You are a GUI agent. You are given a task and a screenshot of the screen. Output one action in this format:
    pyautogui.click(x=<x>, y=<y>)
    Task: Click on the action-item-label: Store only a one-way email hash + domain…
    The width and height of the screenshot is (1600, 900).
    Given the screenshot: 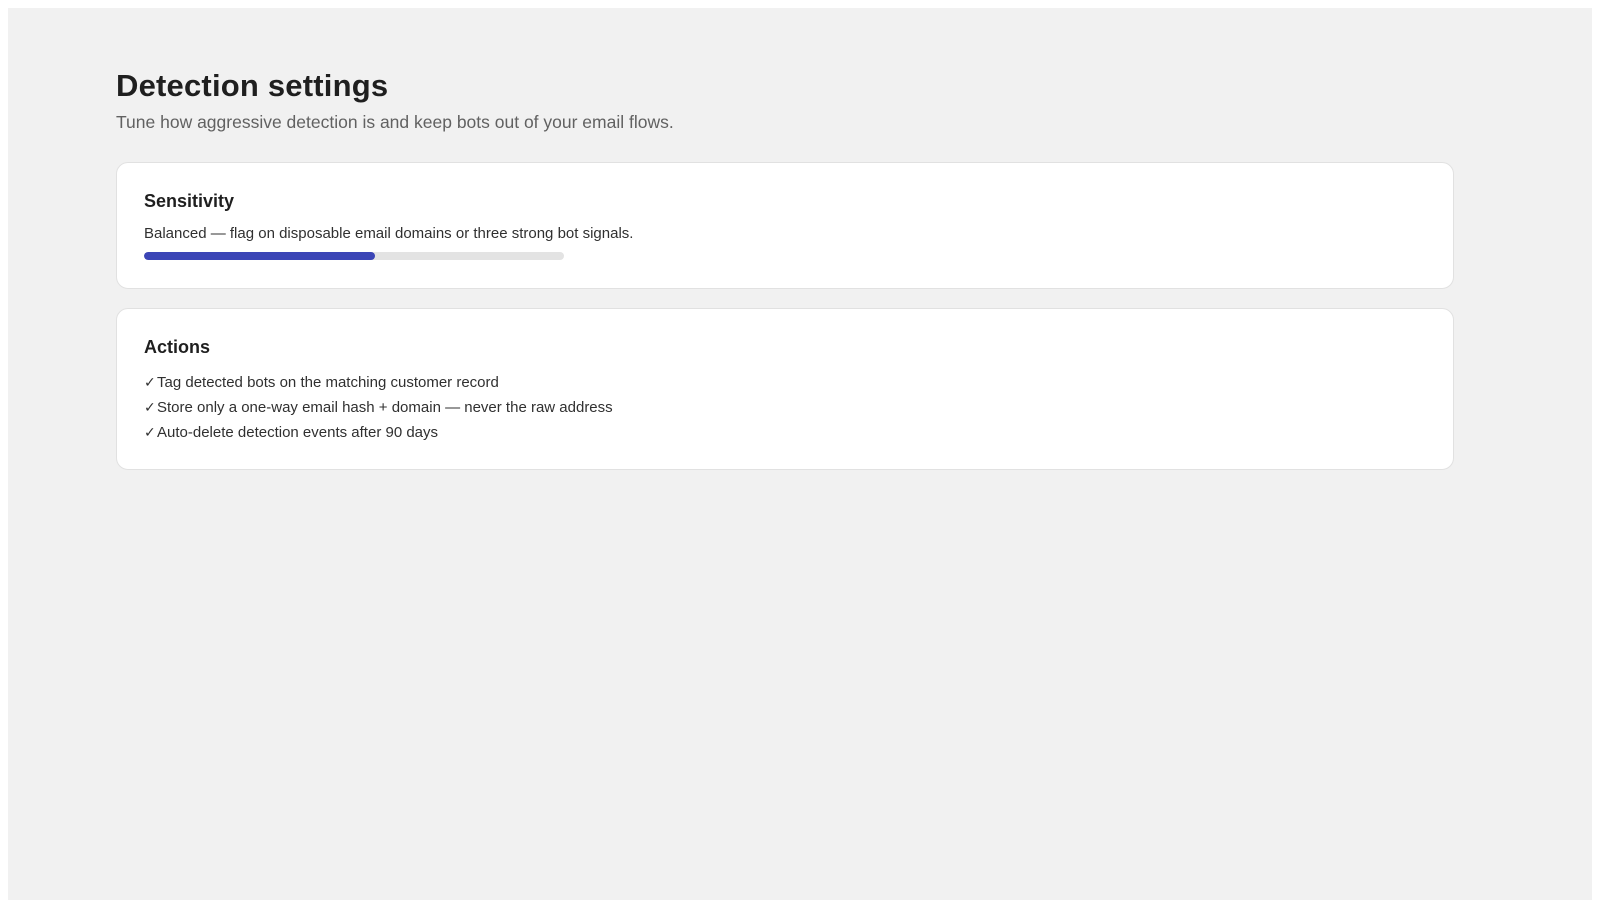 What is the action you would take?
    pyautogui.click(x=385, y=407)
    